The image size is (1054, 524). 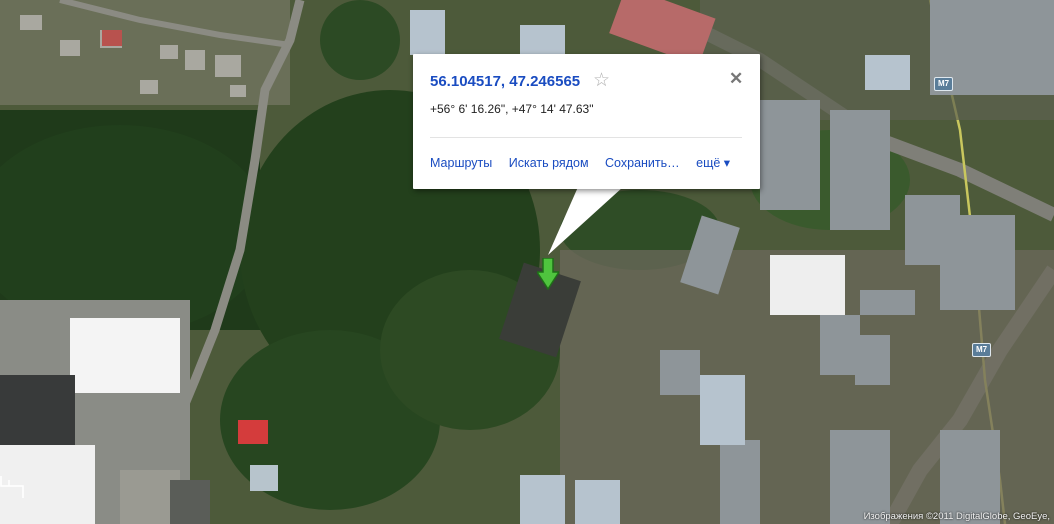 What do you see at coordinates (15, 490) in the screenshot?
I see `scale-bar` at bounding box center [15, 490].